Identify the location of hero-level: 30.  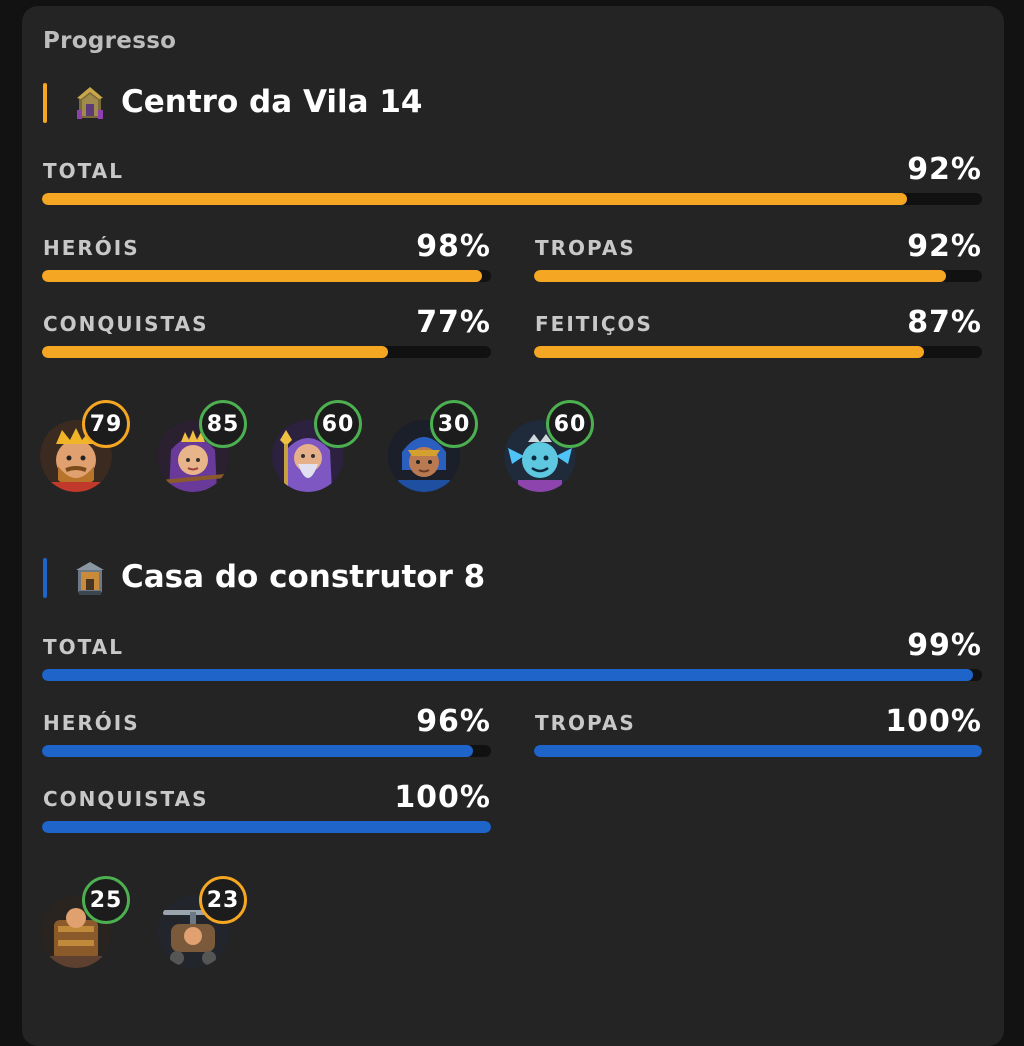
(454, 424).